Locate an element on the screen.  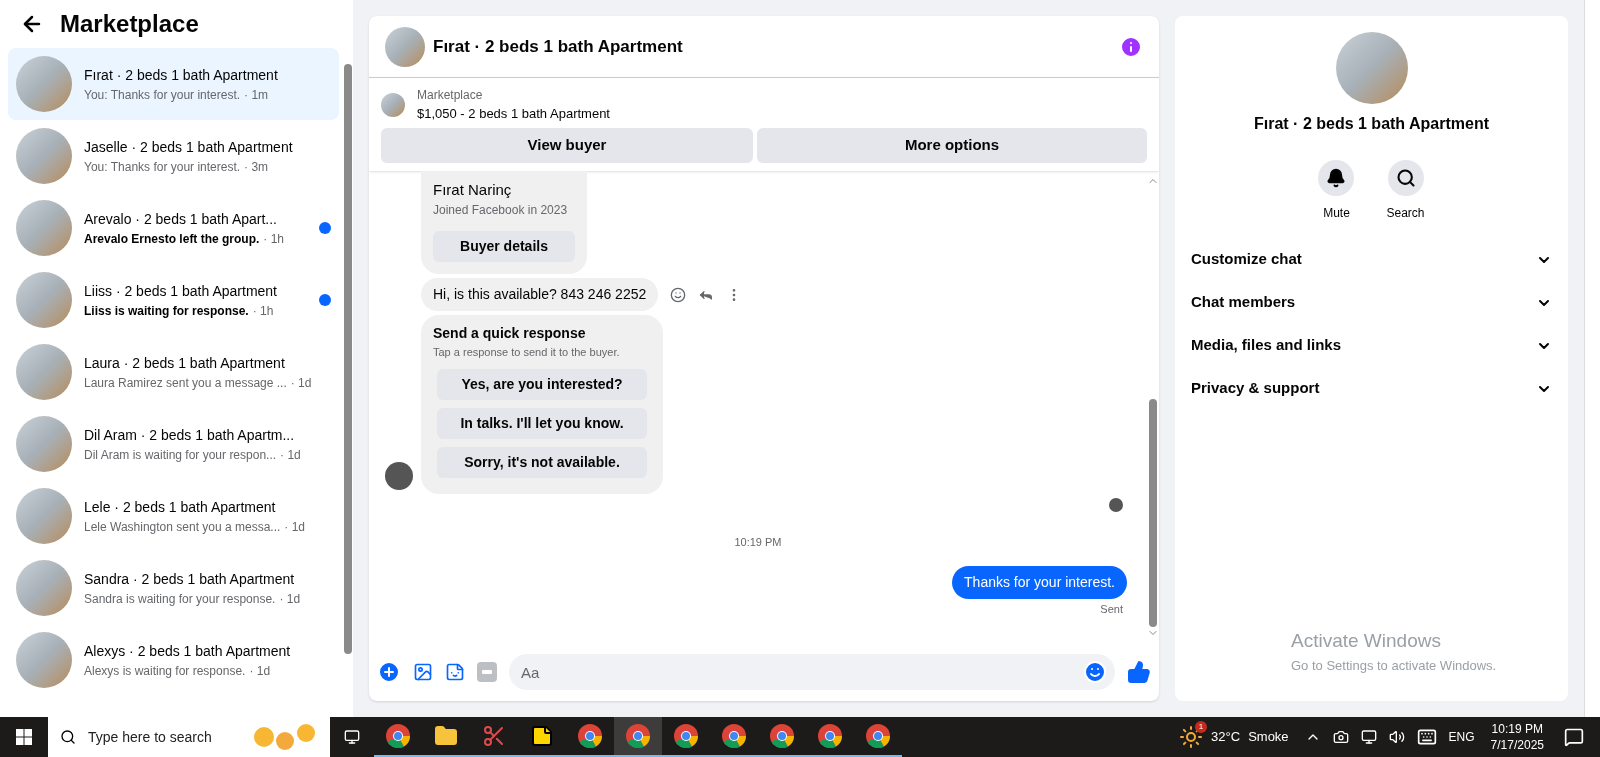
mute-button is located at coordinates (1336, 178).